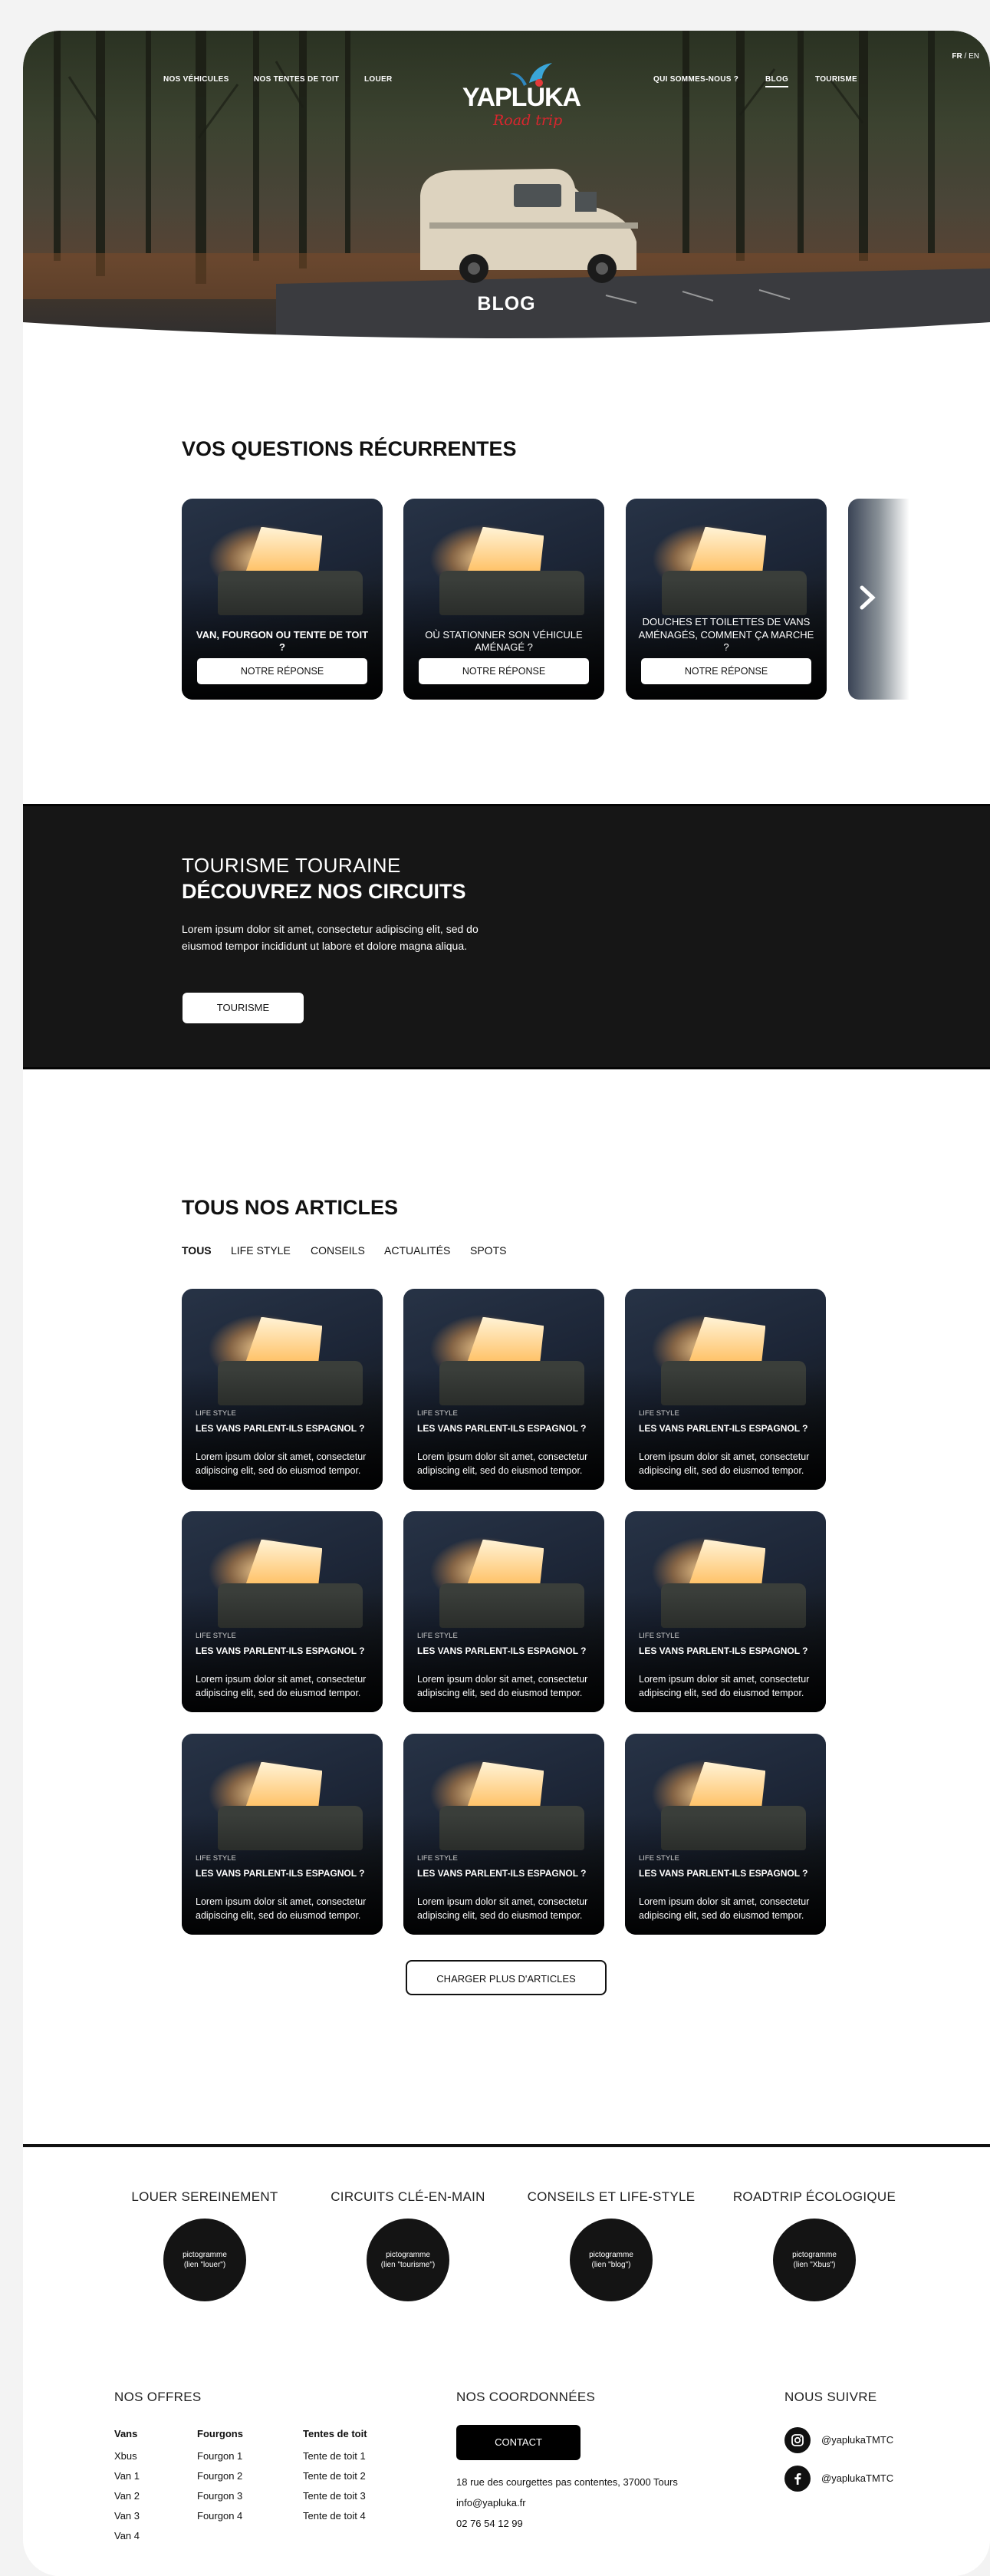 The image size is (990, 2576). Describe the element at coordinates (696, 79) in the screenshot. I see `nav-qui-sommes-nous: QUI SOMMES-NOUS ?` at that location.